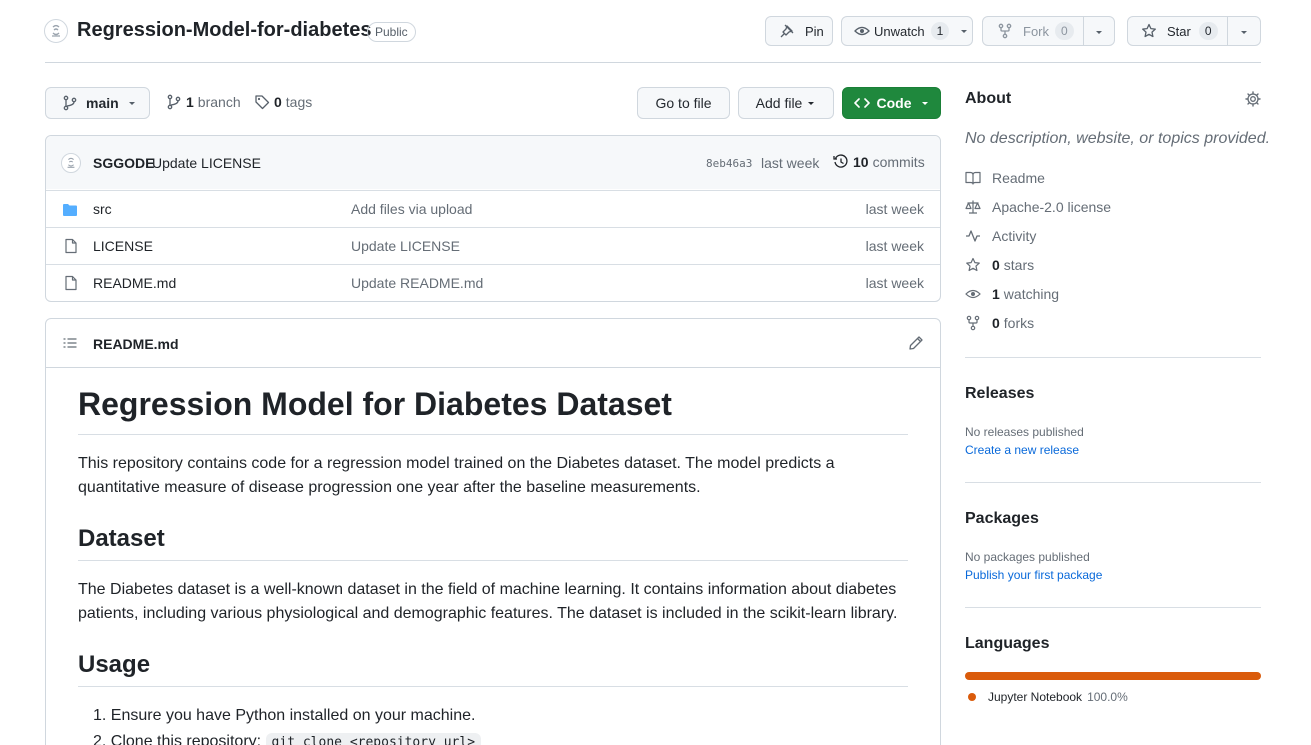 This screenshot has height=745, width=1311. What do you see at coordinates (1022, 450) in the screenshot?
I see `create-release-link: Create a new release` at bounding box center [1022, 450].